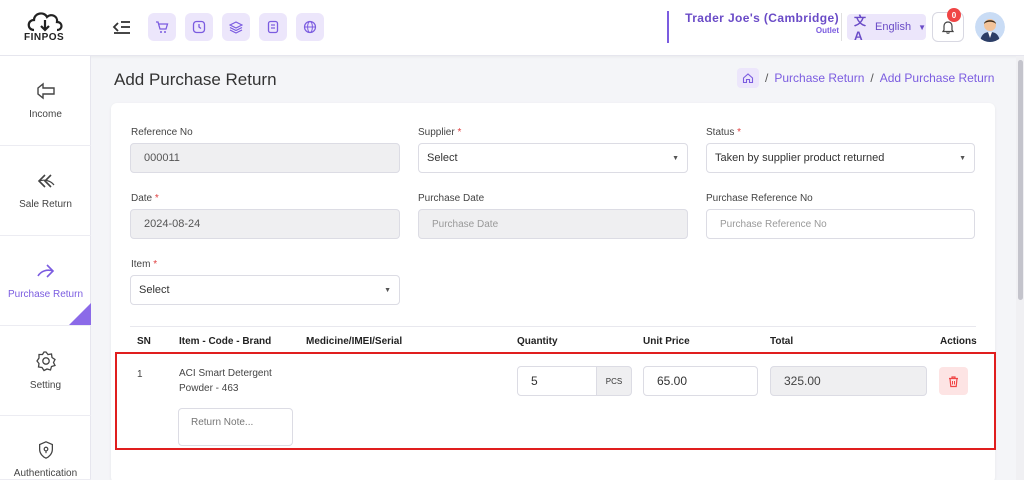  I want to click on breadcrumb-current: Add Purchase Return, so click(937, 78).